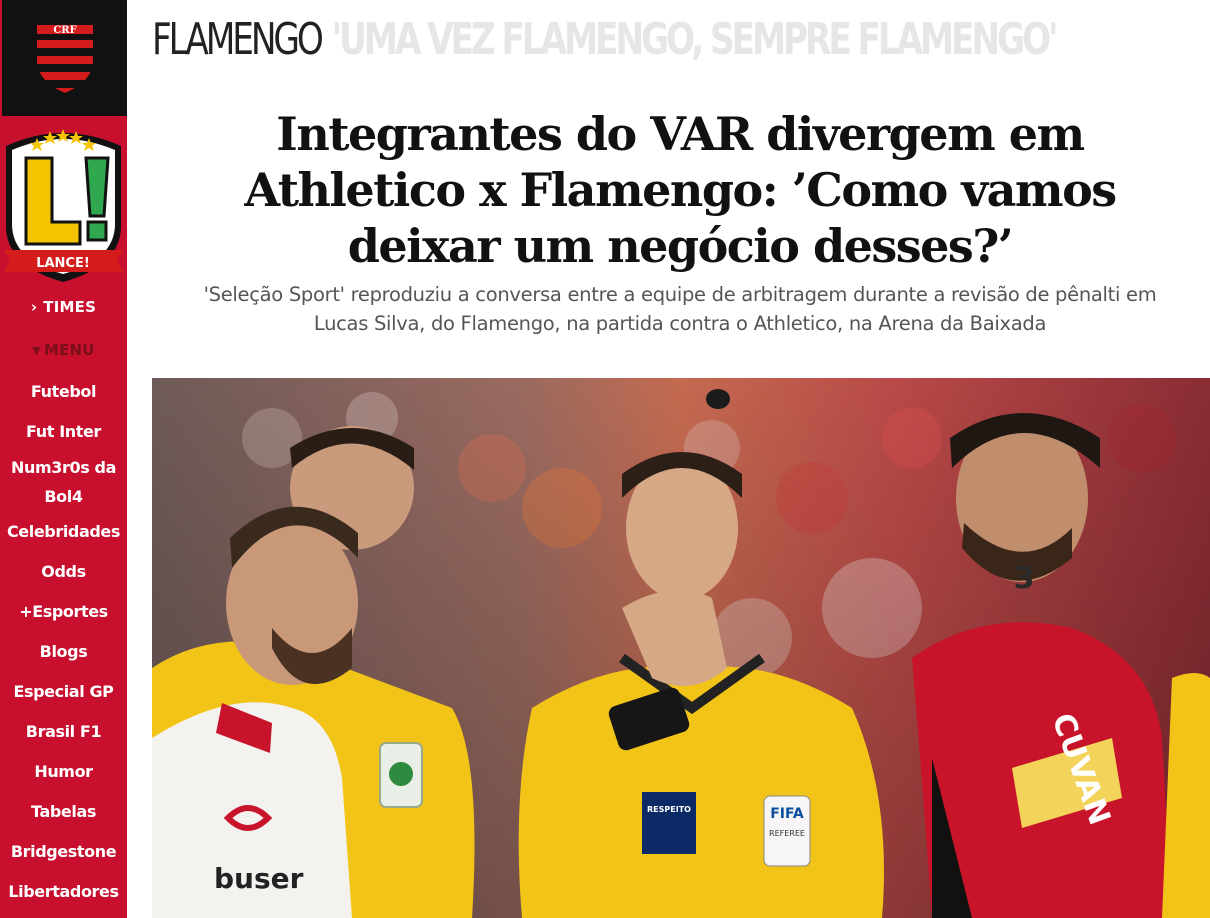 Image resolution: width=1210 pixels, height=918 pixels. I want to click on sidebar-item-odds: Odds, so click(63, 572).